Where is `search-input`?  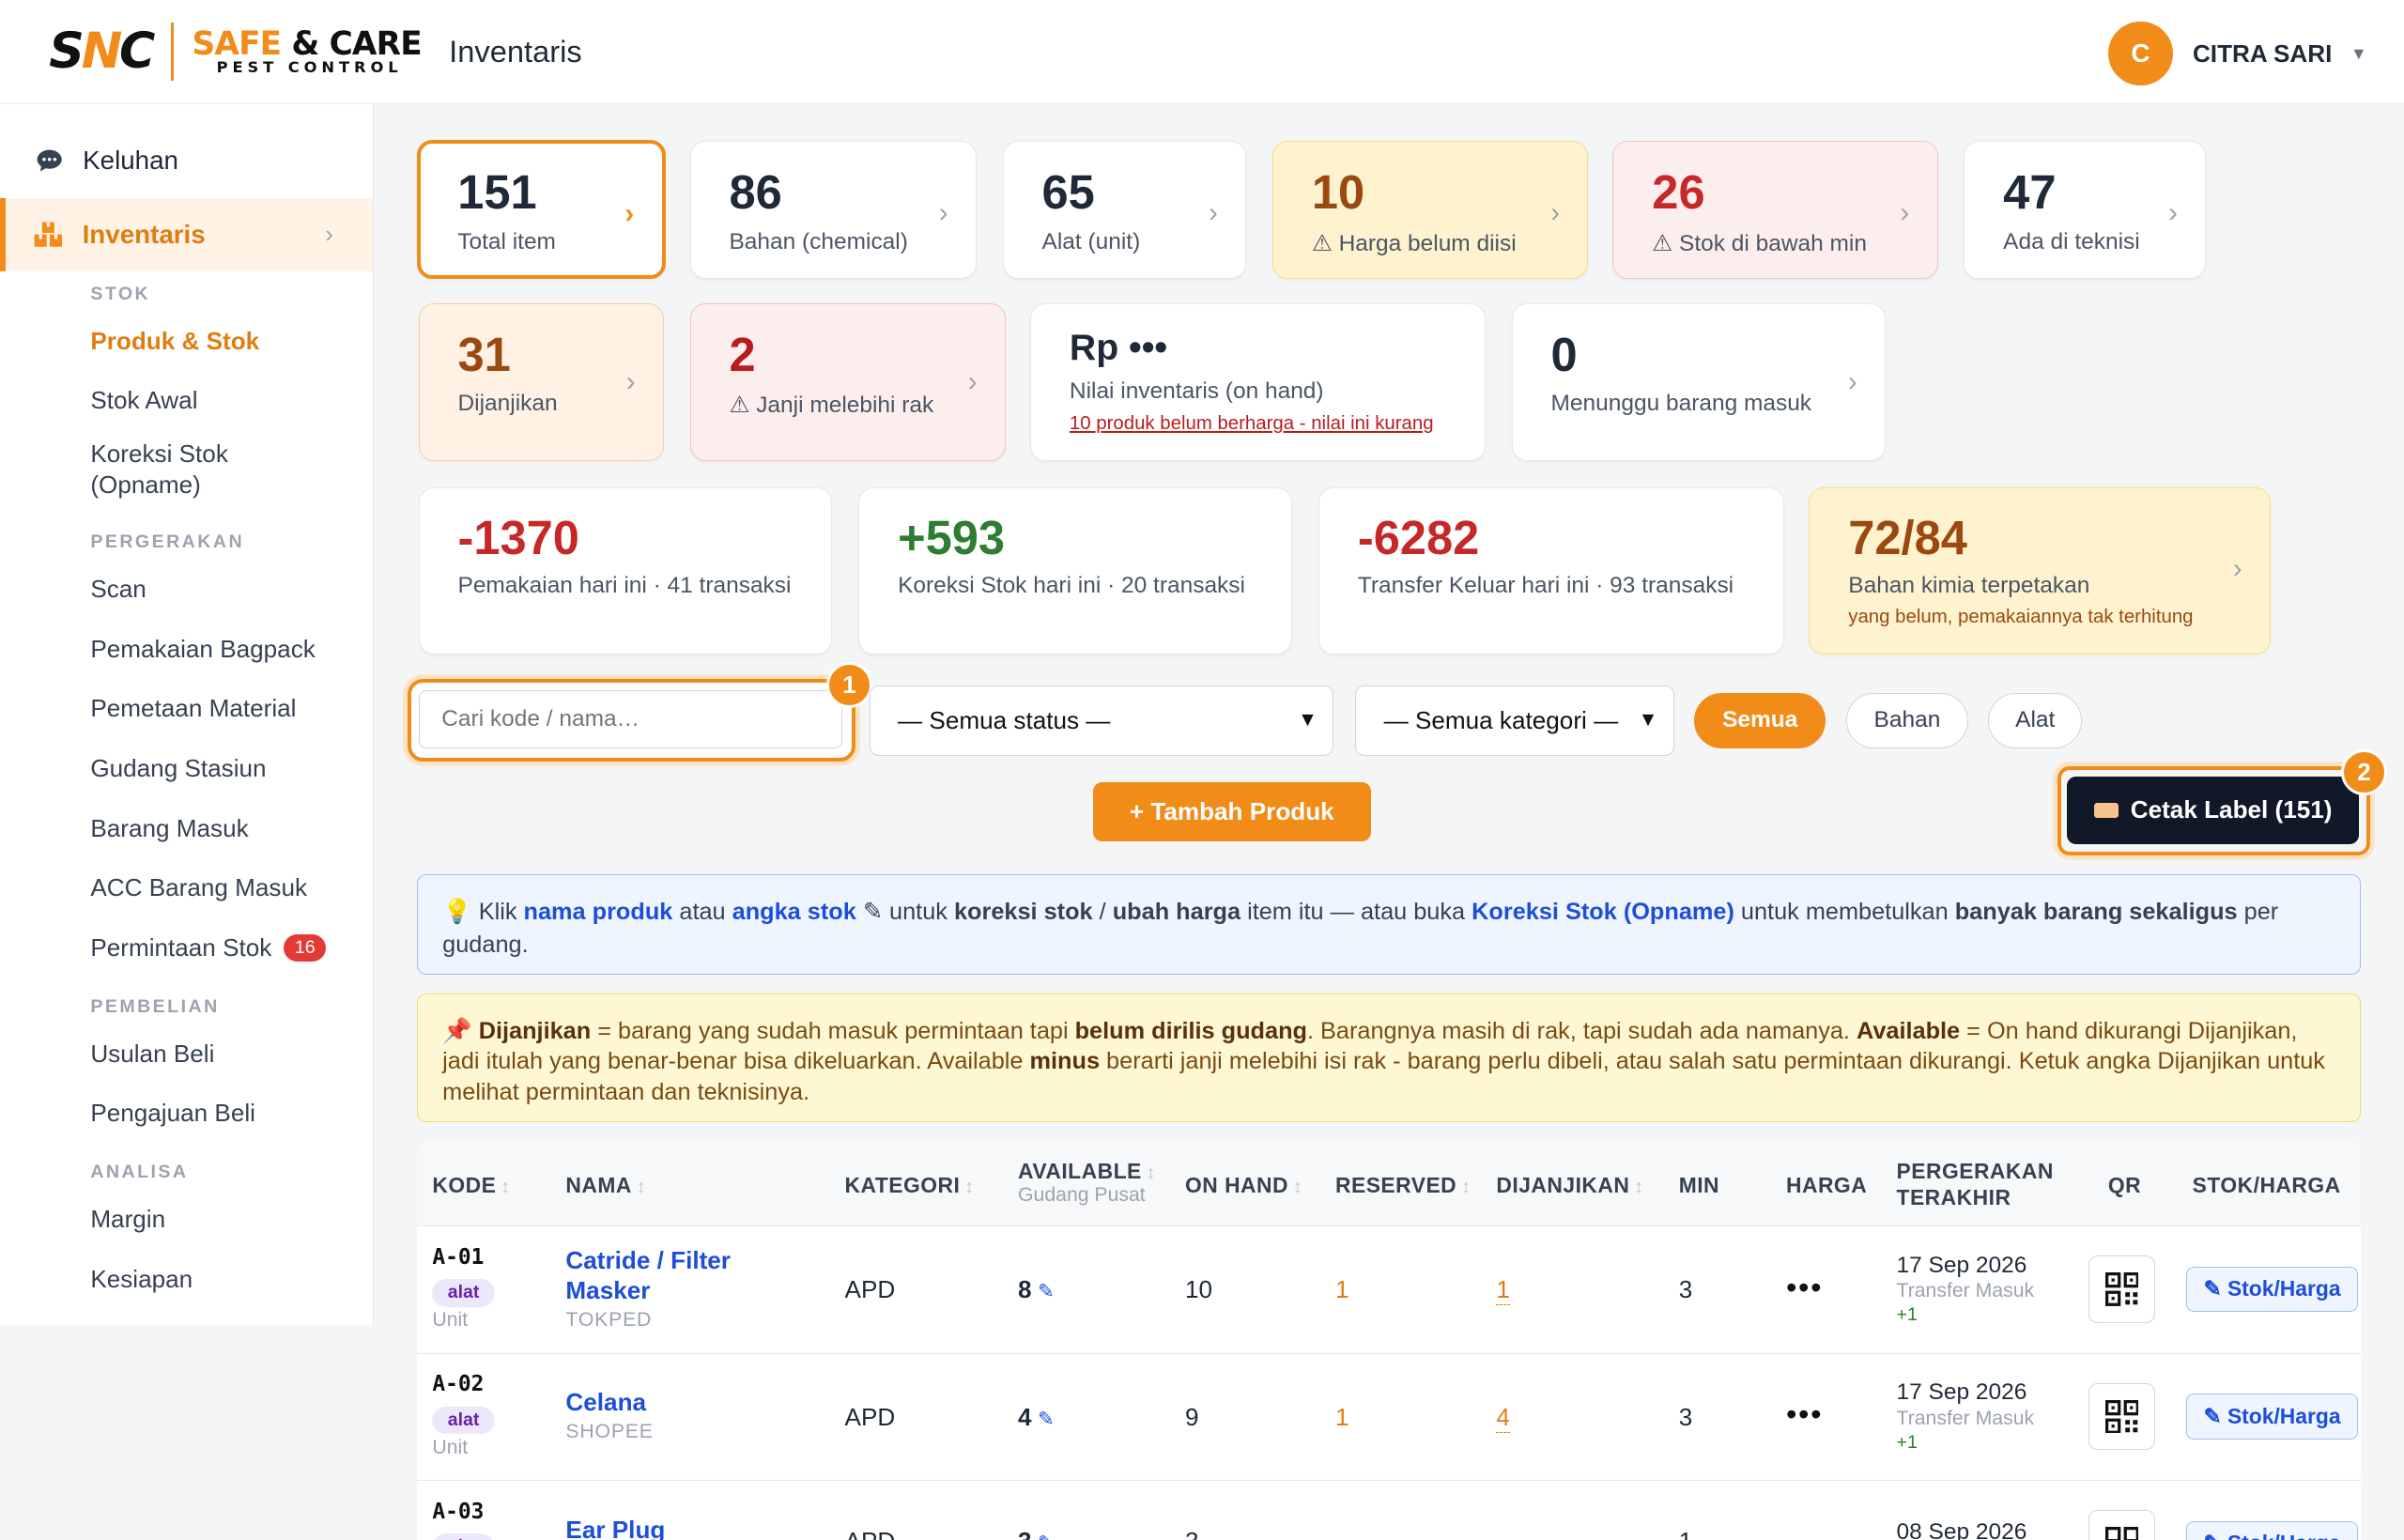
search-input is located at coordinates (631, 719).